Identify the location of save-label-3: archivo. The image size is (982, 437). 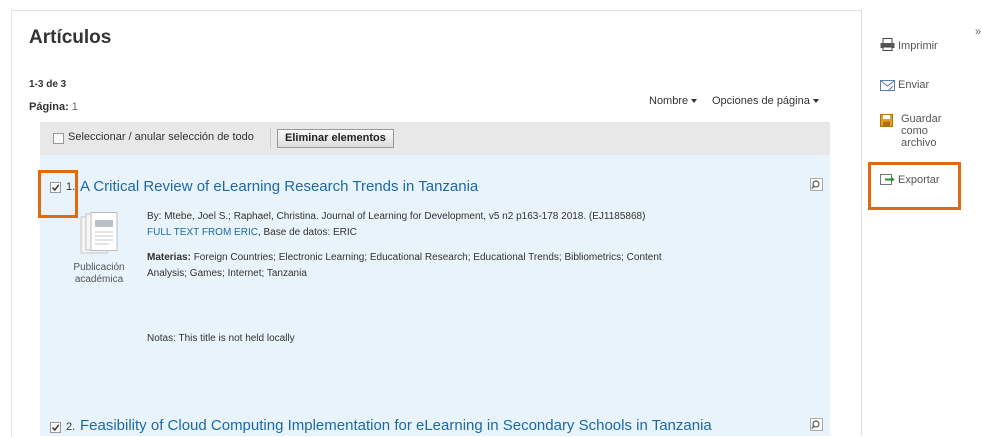
(919, 143).